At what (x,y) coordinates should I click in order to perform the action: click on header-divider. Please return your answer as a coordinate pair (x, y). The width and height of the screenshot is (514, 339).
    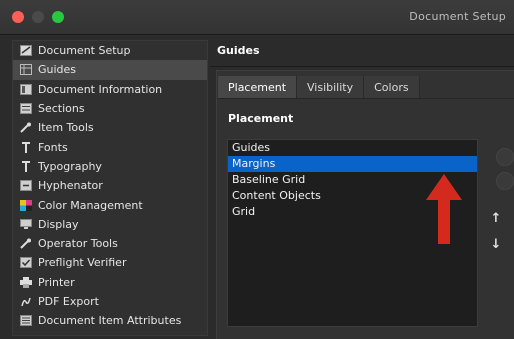
    Looking at the image, I should click on (362, 66).